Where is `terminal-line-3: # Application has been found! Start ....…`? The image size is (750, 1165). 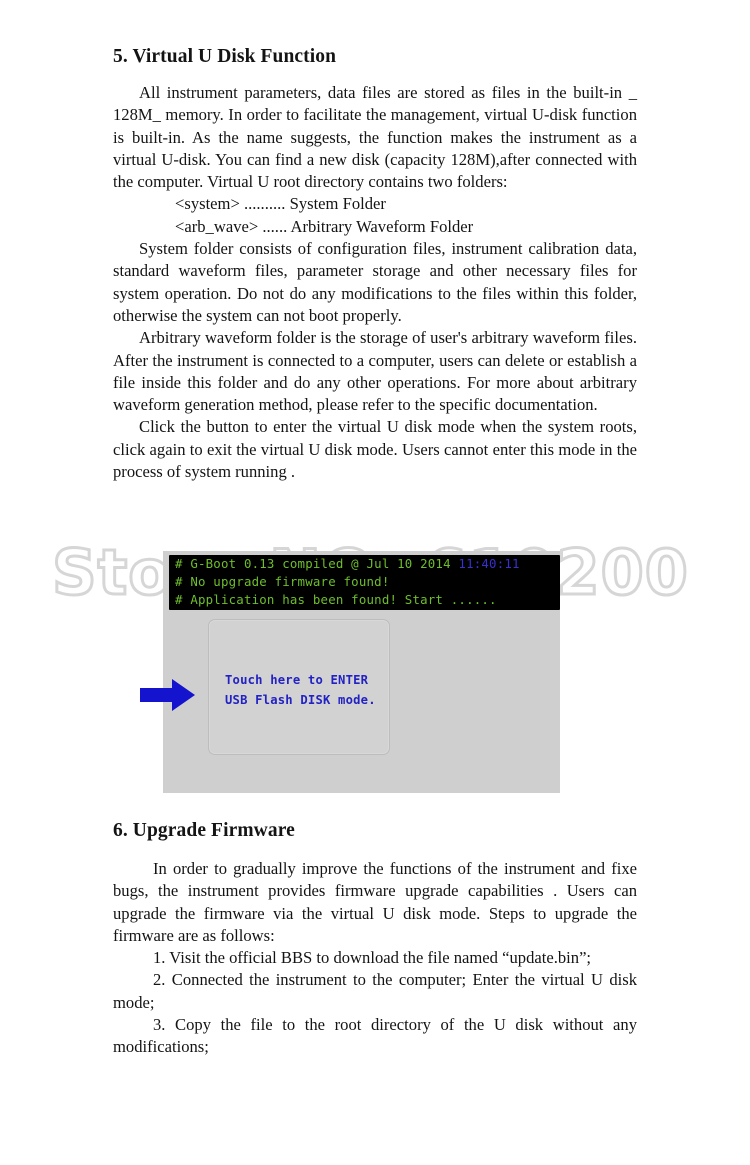 terminal-line-3: # Application has been found! Start ....… is located at coordinates (336, 599).